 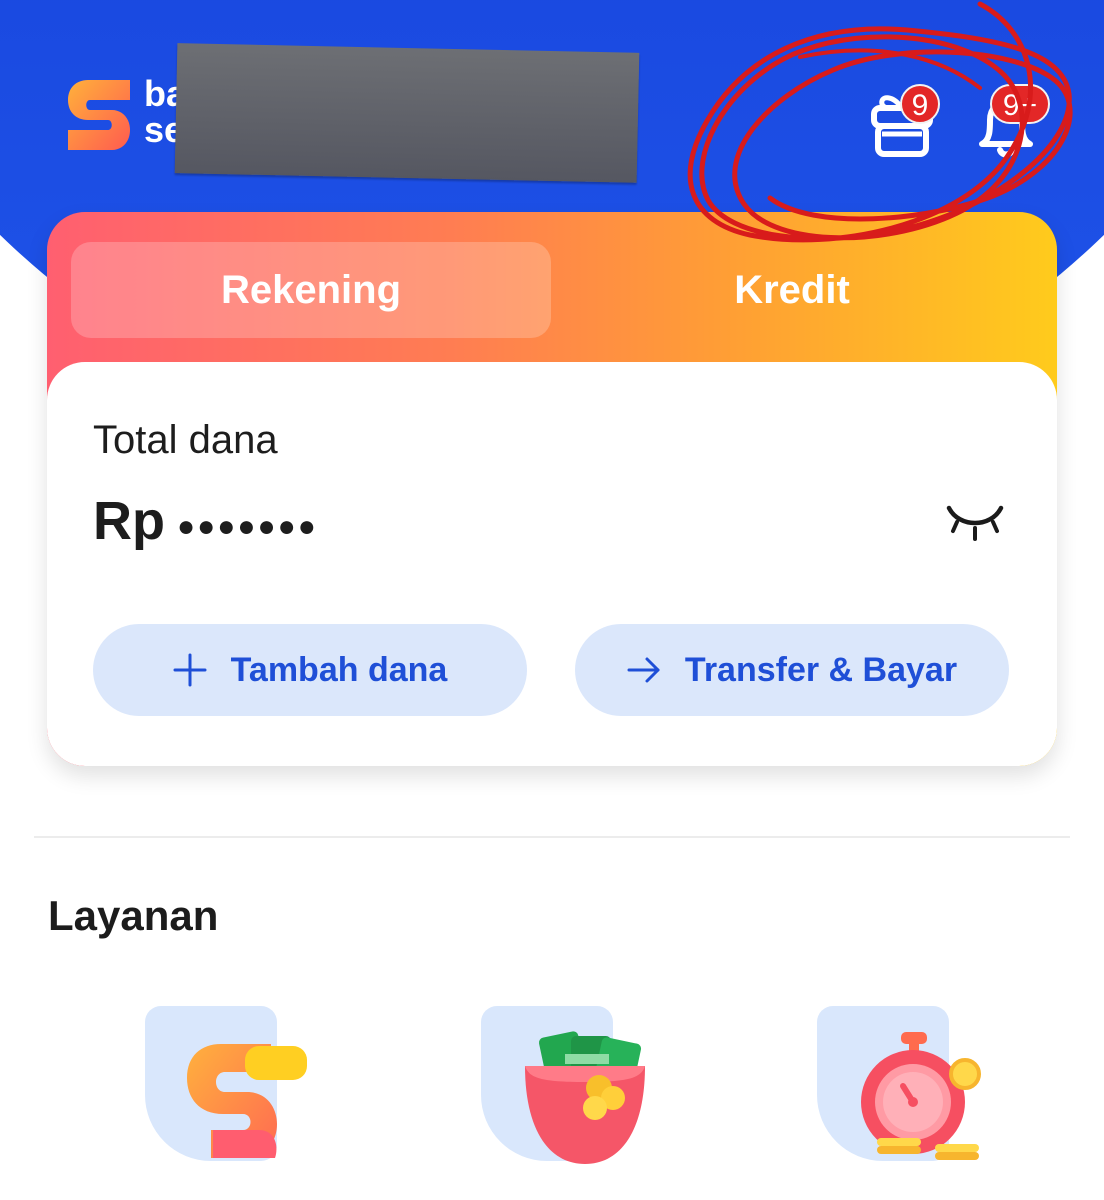 What do you see at coordinates (133, 915) in the screenshot?
I see `services-title: Layanan` at bounding box center [133, 915].